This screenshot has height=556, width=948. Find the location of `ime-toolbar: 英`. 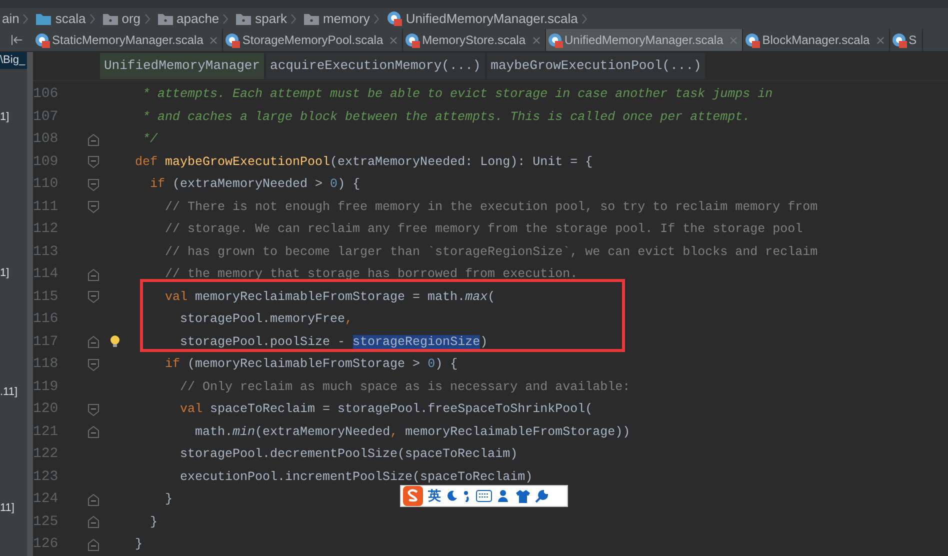

ime-toolbar: 英 is located at coordinates (484, 496).